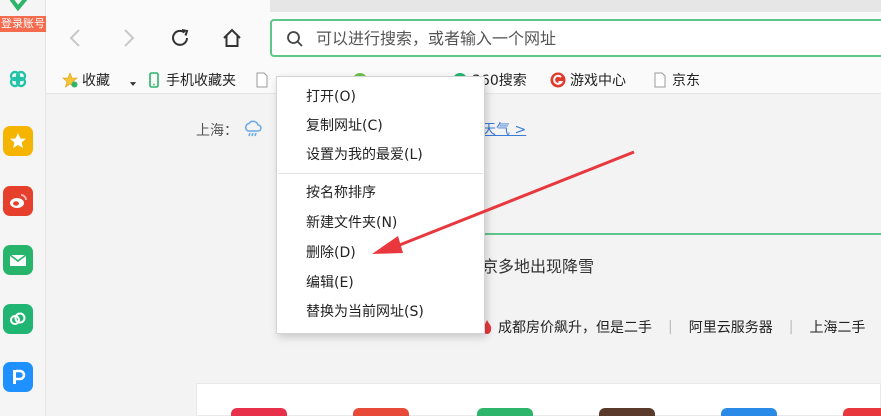 The image size is (881, 416). What do you see at coordinates (504, 129) in the screenshot?
I see `weather-link: 天气 >` at bounding box center [504, 129].